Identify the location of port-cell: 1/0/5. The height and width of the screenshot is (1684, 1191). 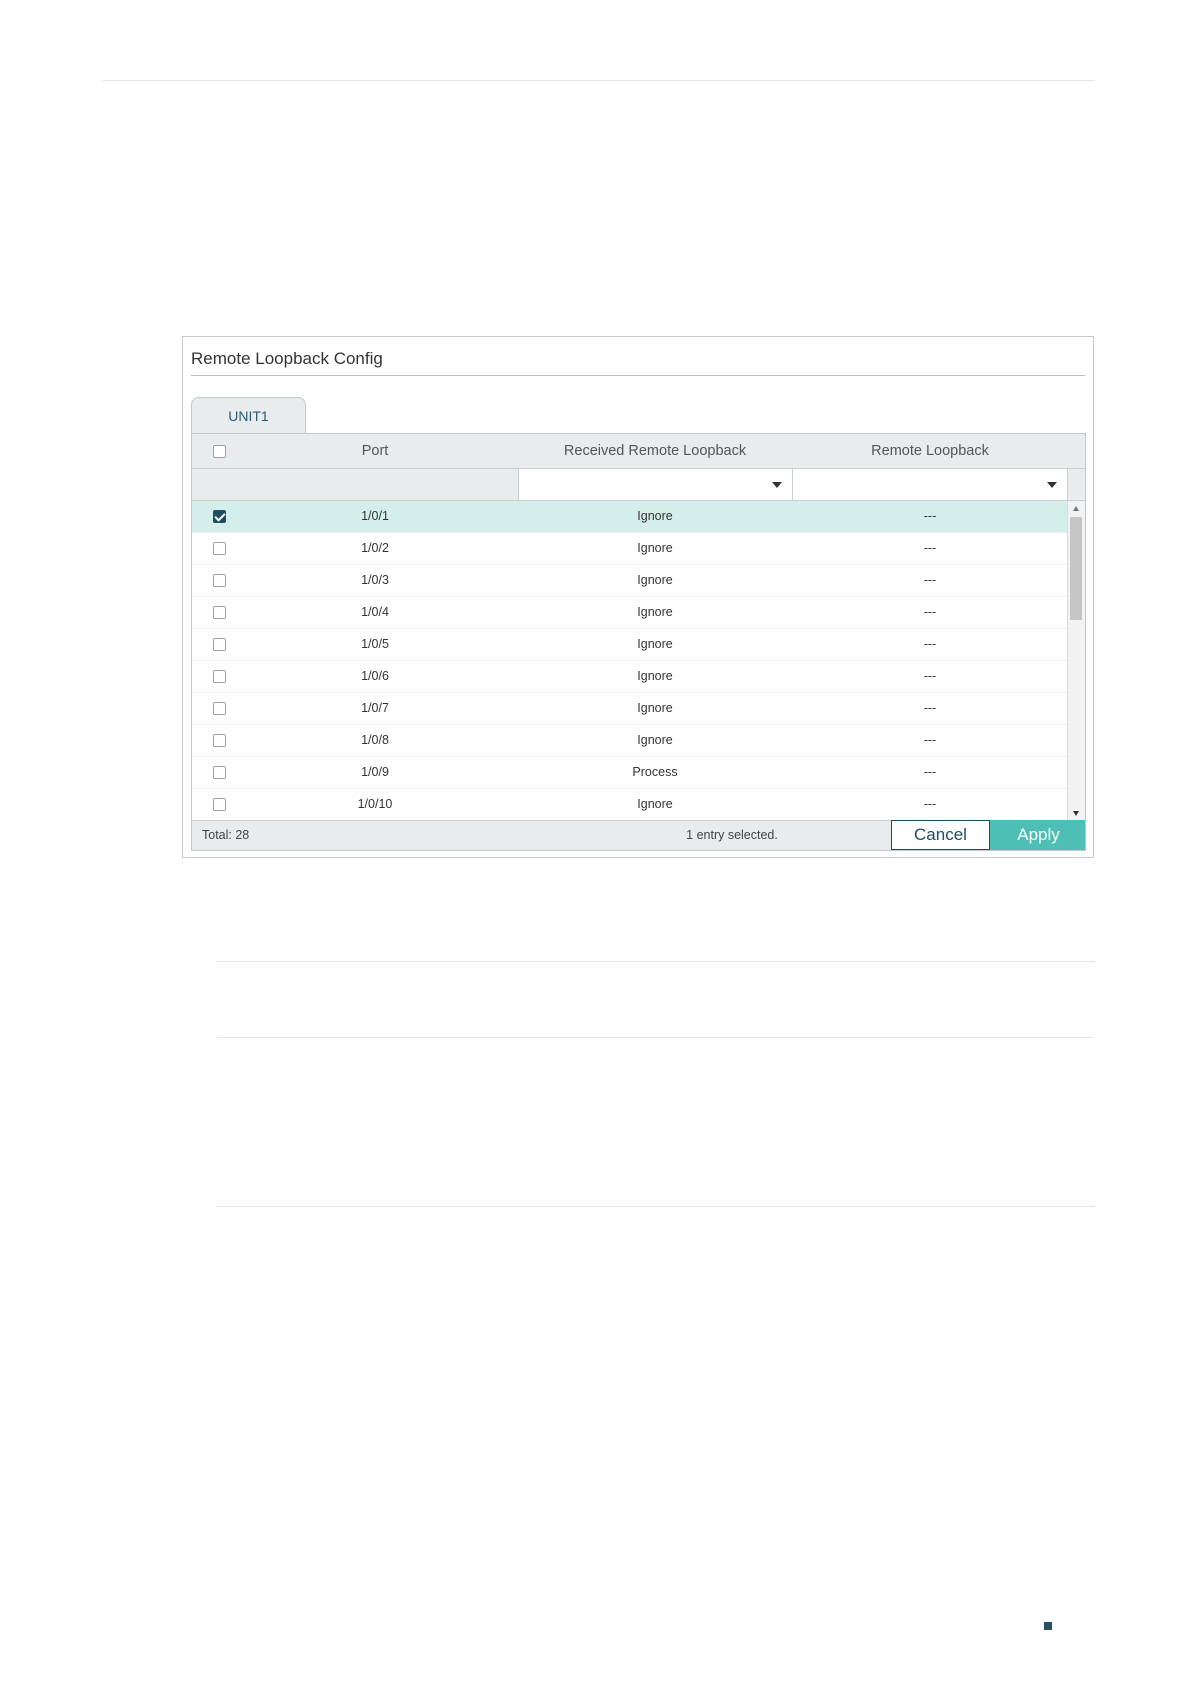
(375, 644).